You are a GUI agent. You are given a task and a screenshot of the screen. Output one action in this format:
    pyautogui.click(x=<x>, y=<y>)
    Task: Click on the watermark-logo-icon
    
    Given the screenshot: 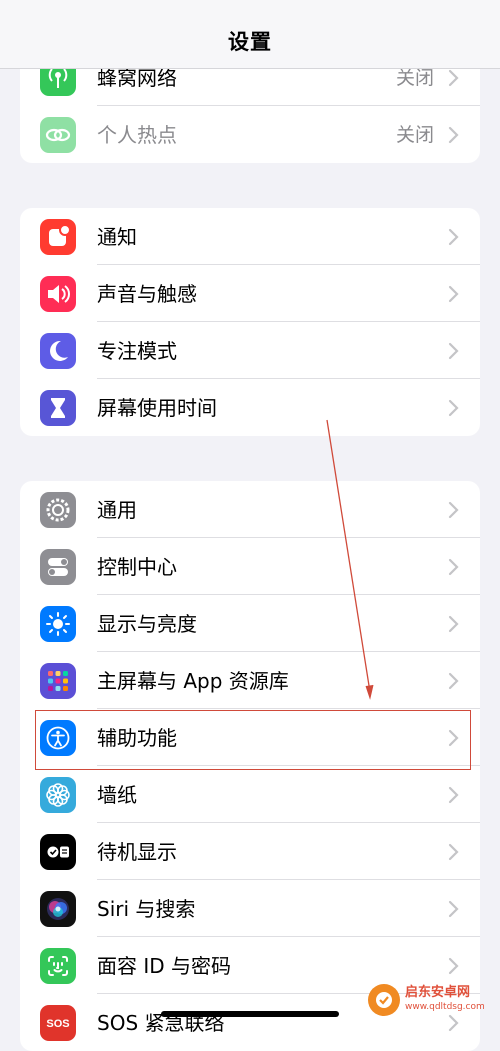 What is the action you would take?
    pyautogui.click(x=384, y=1000)
    